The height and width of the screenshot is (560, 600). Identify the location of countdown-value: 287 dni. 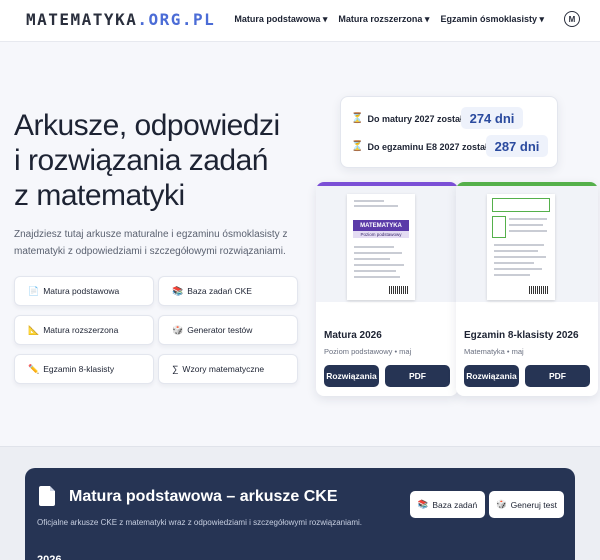
(517, 146).